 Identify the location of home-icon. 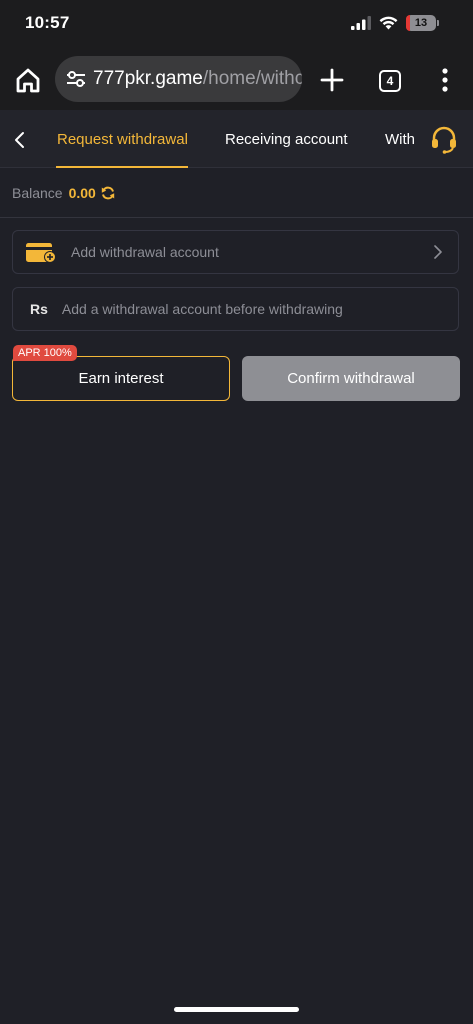
(28, 80).